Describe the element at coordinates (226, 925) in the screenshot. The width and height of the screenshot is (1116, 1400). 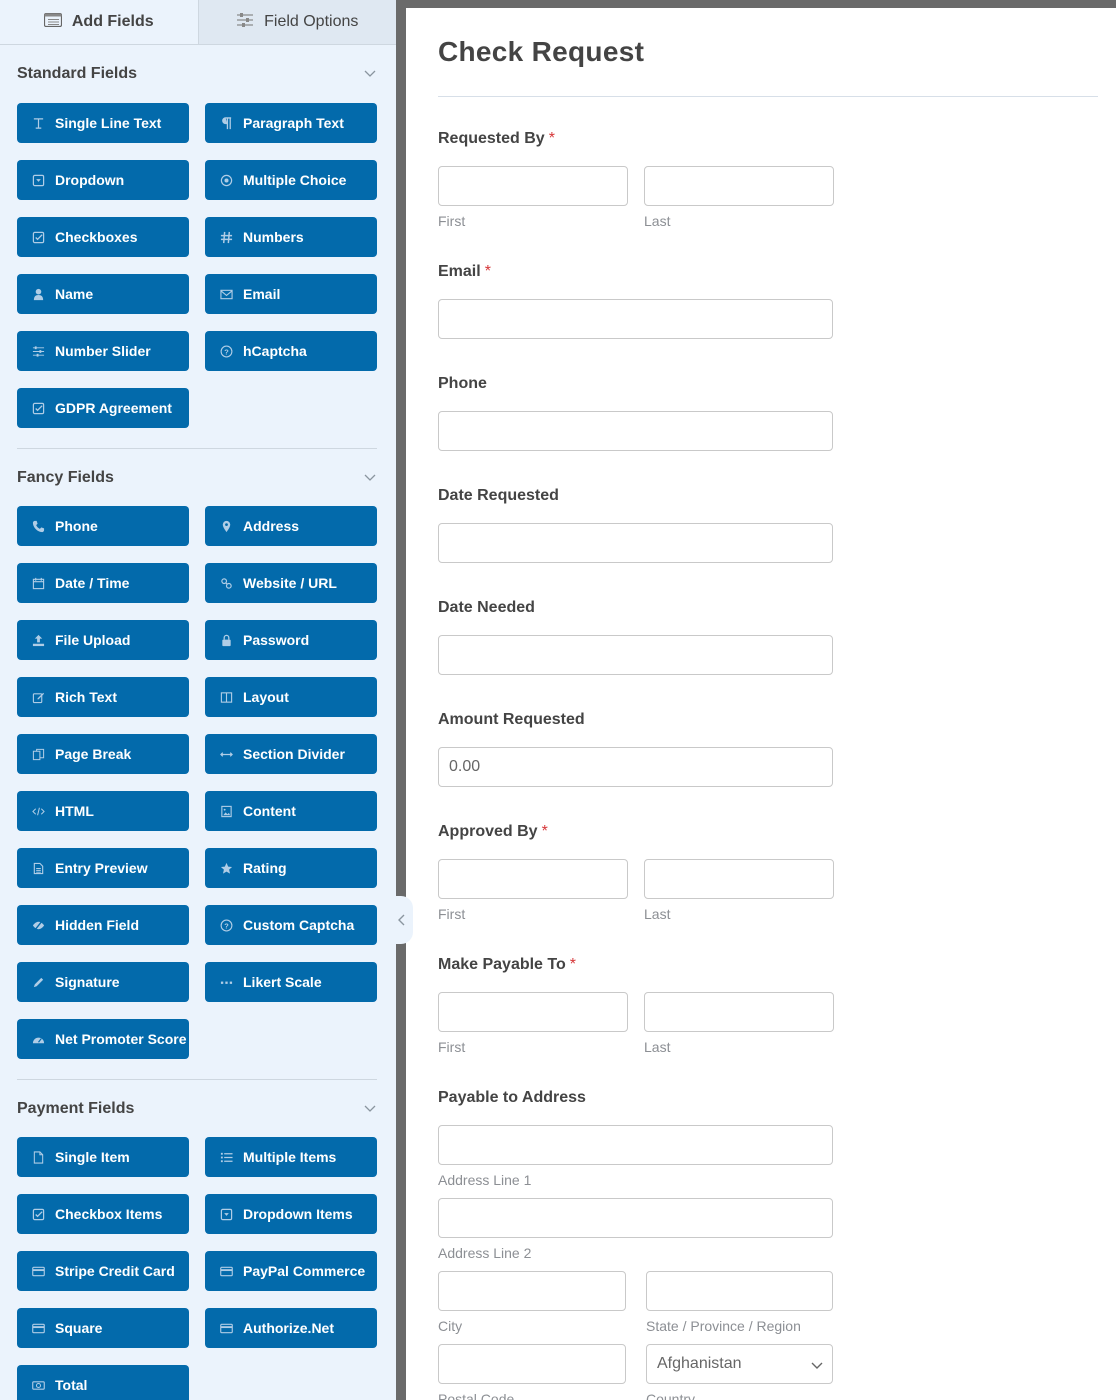
I see `question-circle-icon: ?` at that location.